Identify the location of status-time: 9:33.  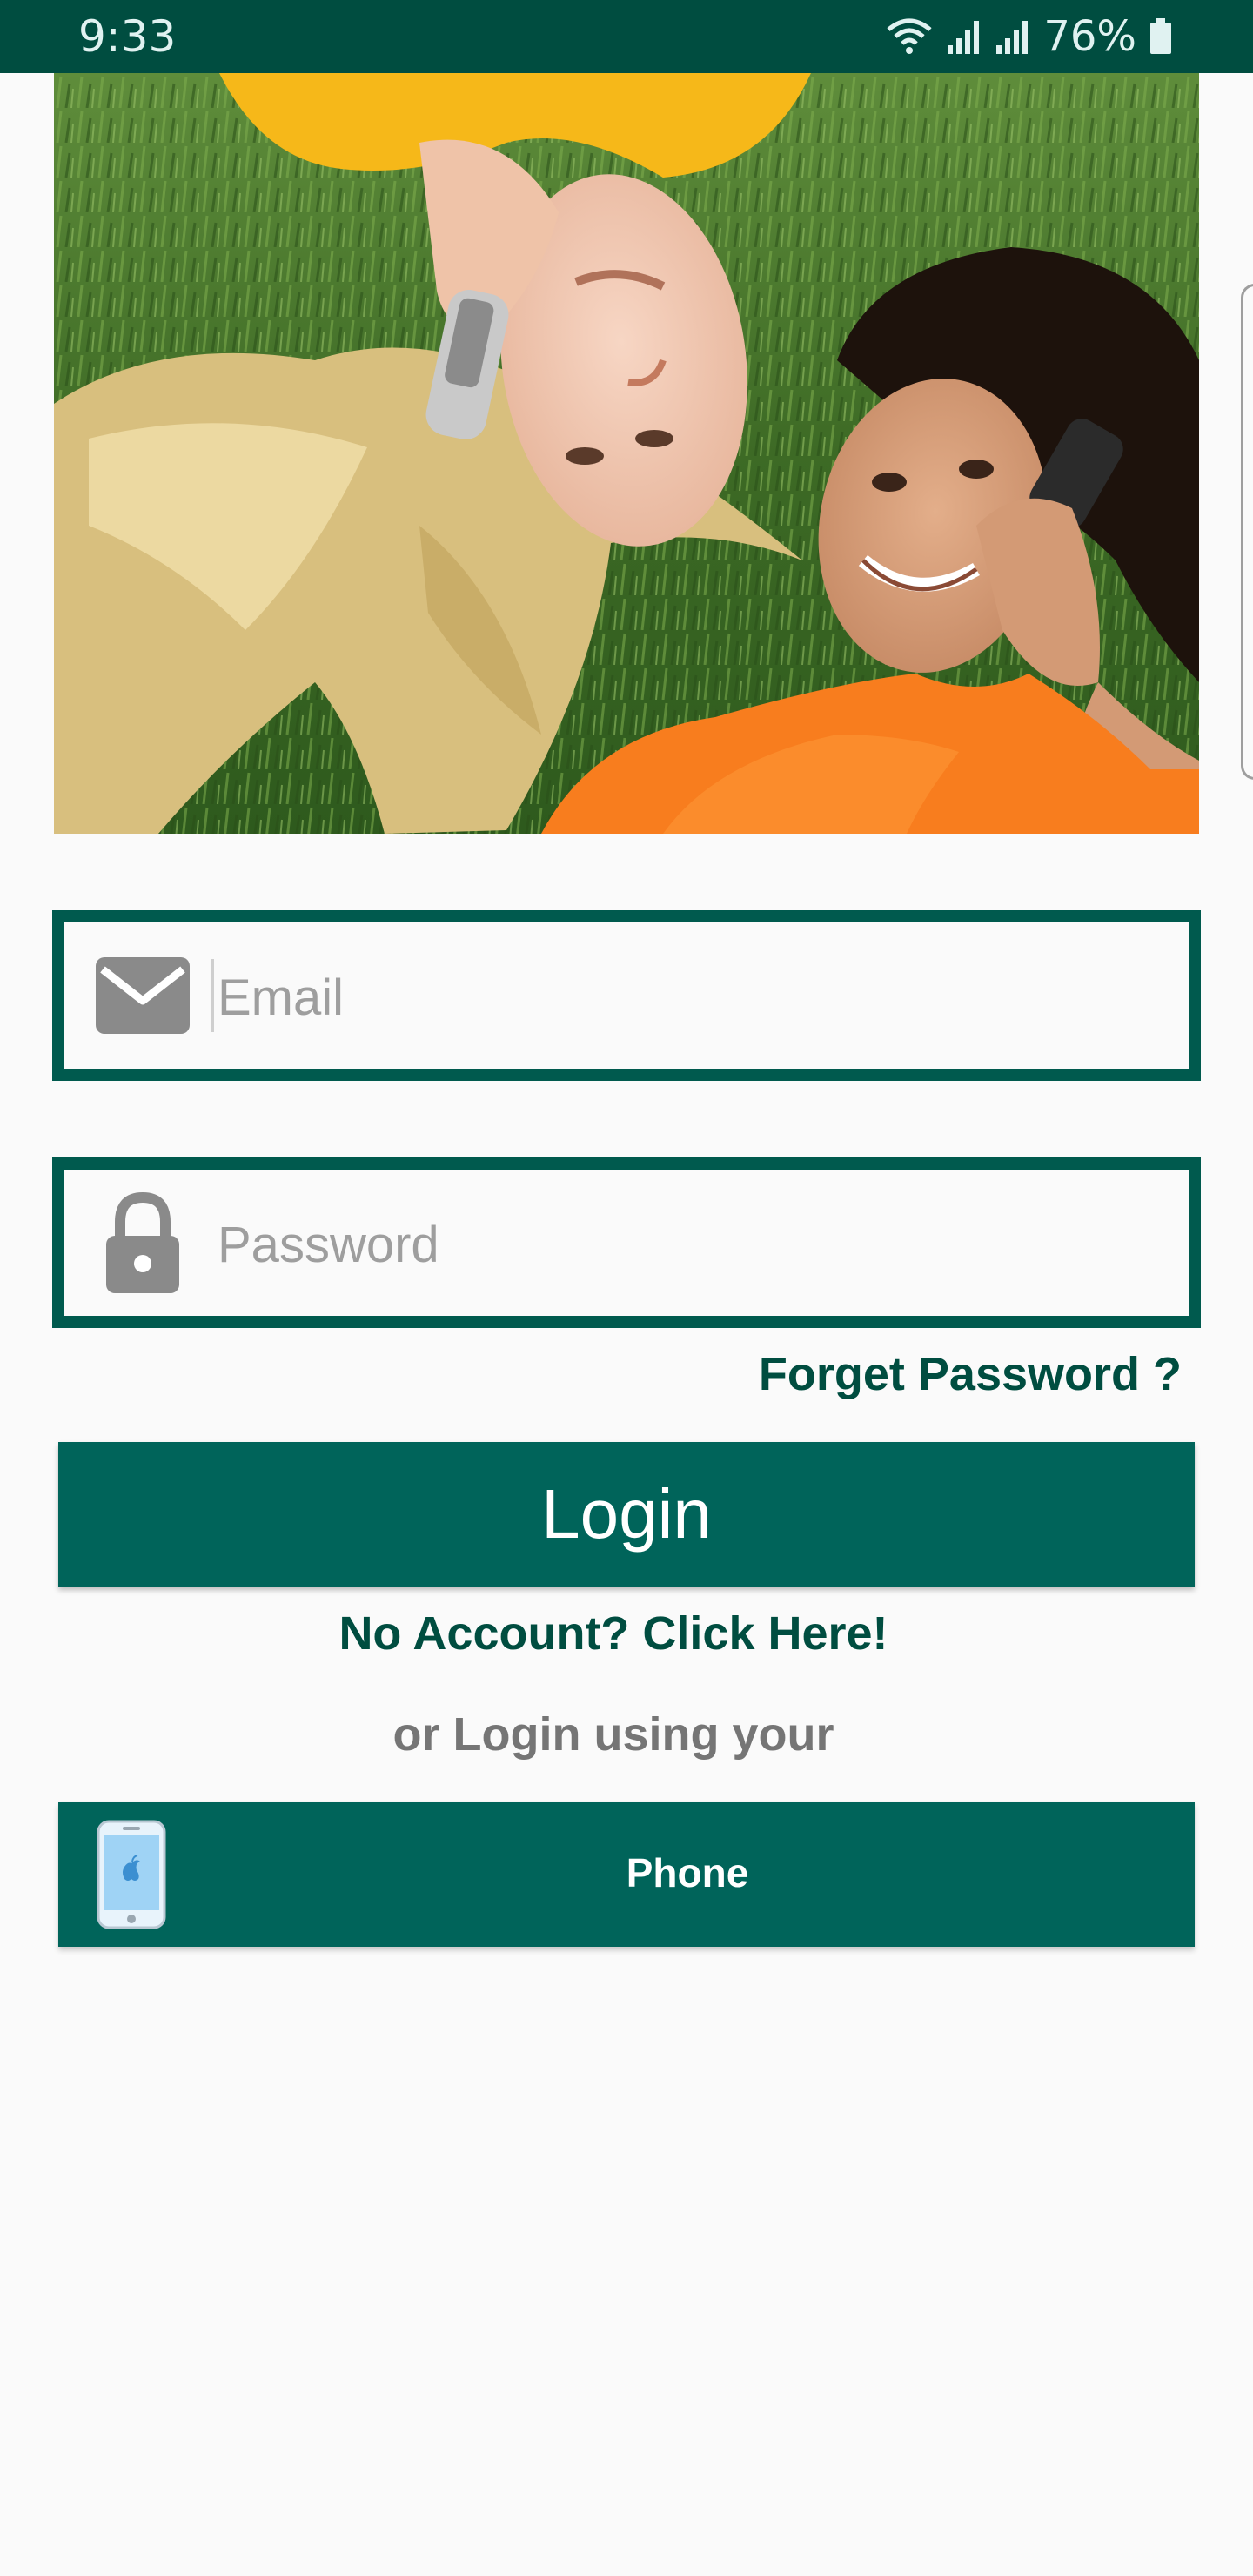
(127, 37).